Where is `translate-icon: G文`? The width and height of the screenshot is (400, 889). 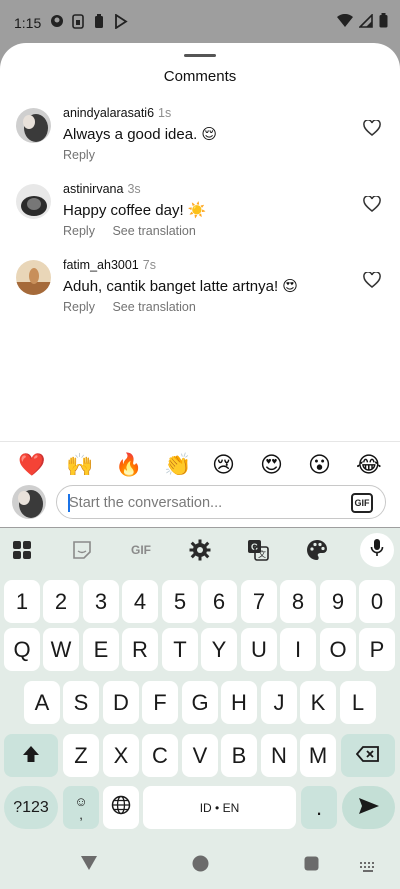
translate-icon: G文 is located at coordinates (258, 550).